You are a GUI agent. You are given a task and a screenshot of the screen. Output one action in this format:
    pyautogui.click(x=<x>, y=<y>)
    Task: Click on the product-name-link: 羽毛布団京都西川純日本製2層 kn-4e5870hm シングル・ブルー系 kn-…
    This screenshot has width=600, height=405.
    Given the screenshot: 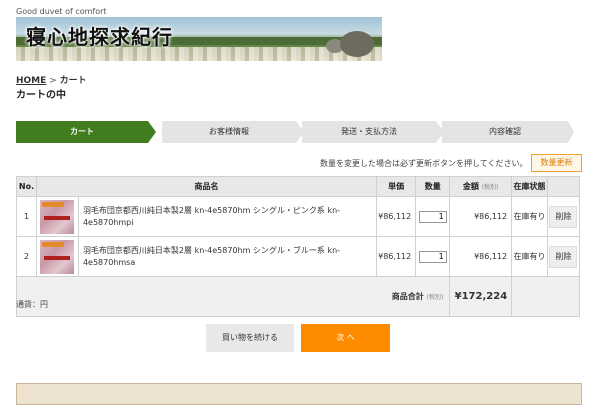 What is the action you would take?
    pyautogui.click(x=227, y=256)
    